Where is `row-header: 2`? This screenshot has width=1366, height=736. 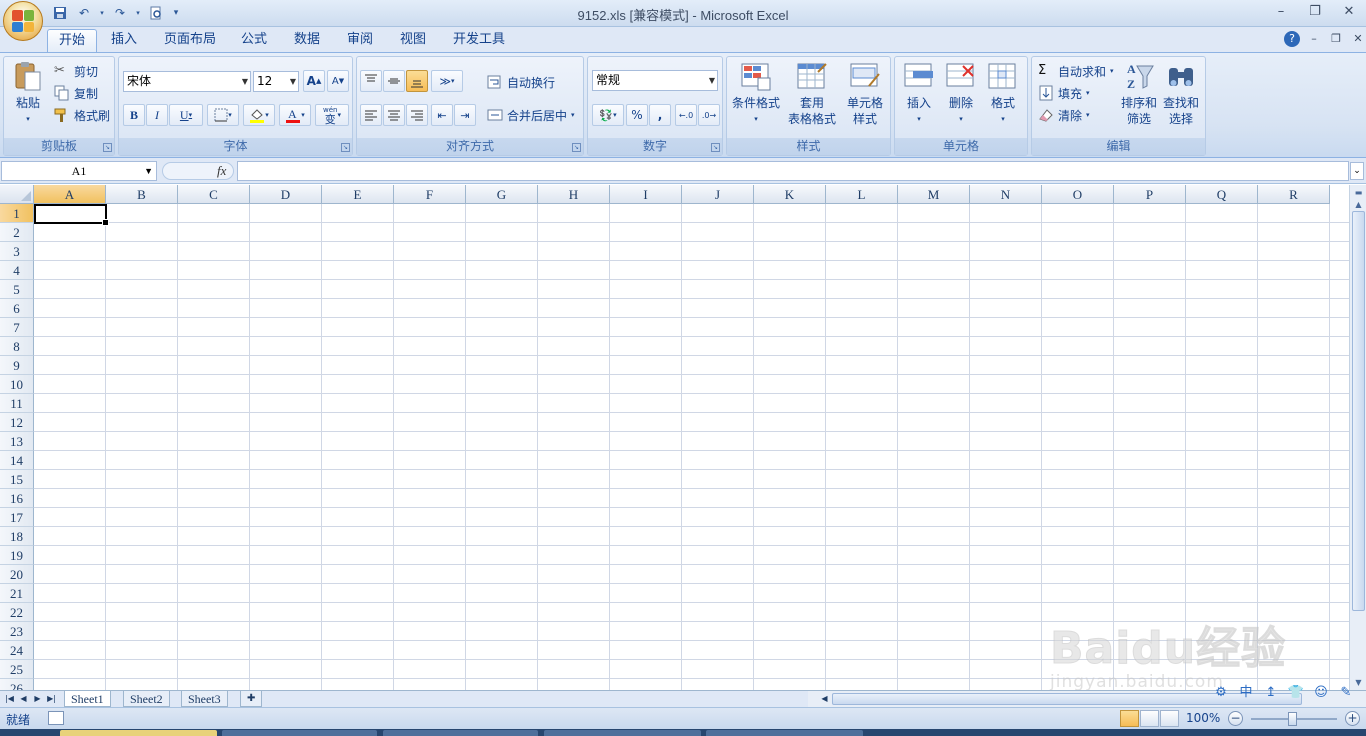 row-header: 2 is located at coordinates (17, 232).